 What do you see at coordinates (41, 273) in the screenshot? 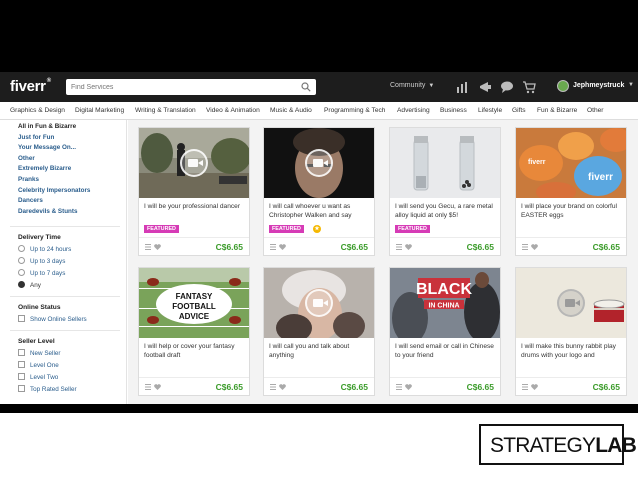
I see `delivery-option-7d: Up to 7 days` at bounding box center [41, 273].